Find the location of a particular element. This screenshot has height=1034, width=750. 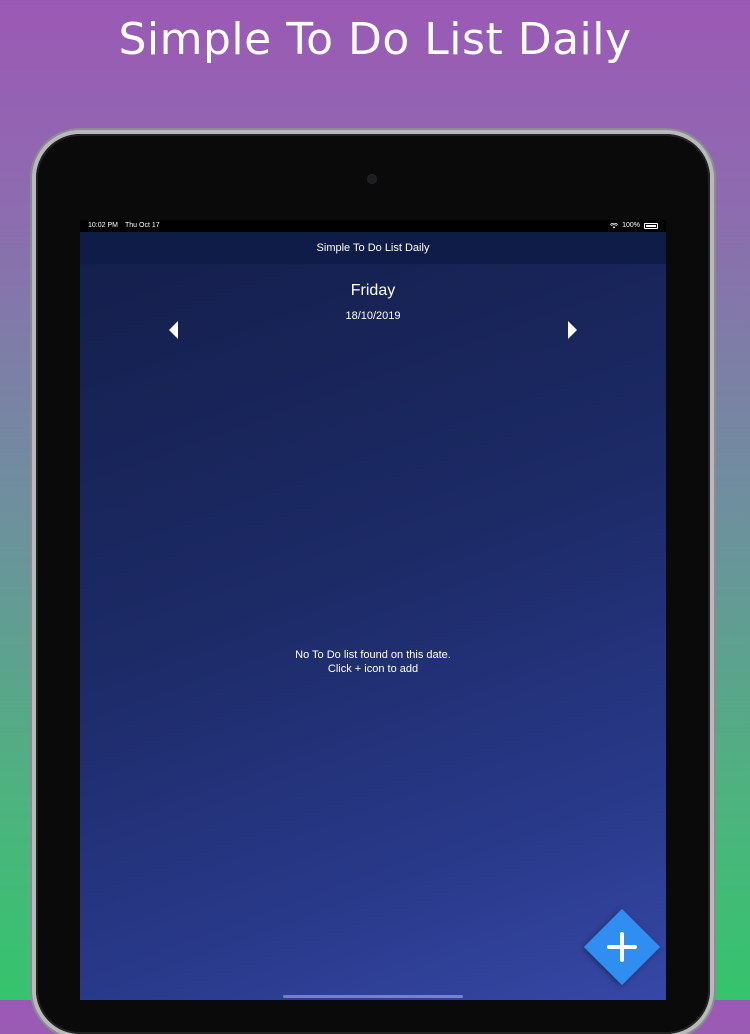

next-day-button is located at coordinates (572, 330).